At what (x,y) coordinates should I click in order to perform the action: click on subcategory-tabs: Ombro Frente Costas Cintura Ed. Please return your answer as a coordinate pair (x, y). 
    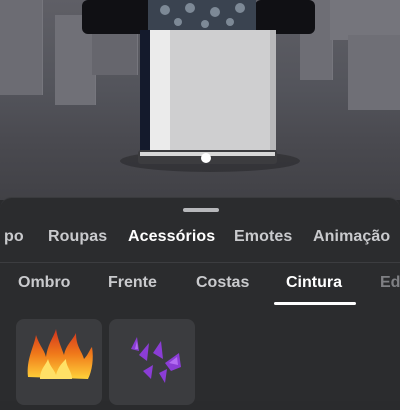
    Looking at the image, I should click on (200, 289).